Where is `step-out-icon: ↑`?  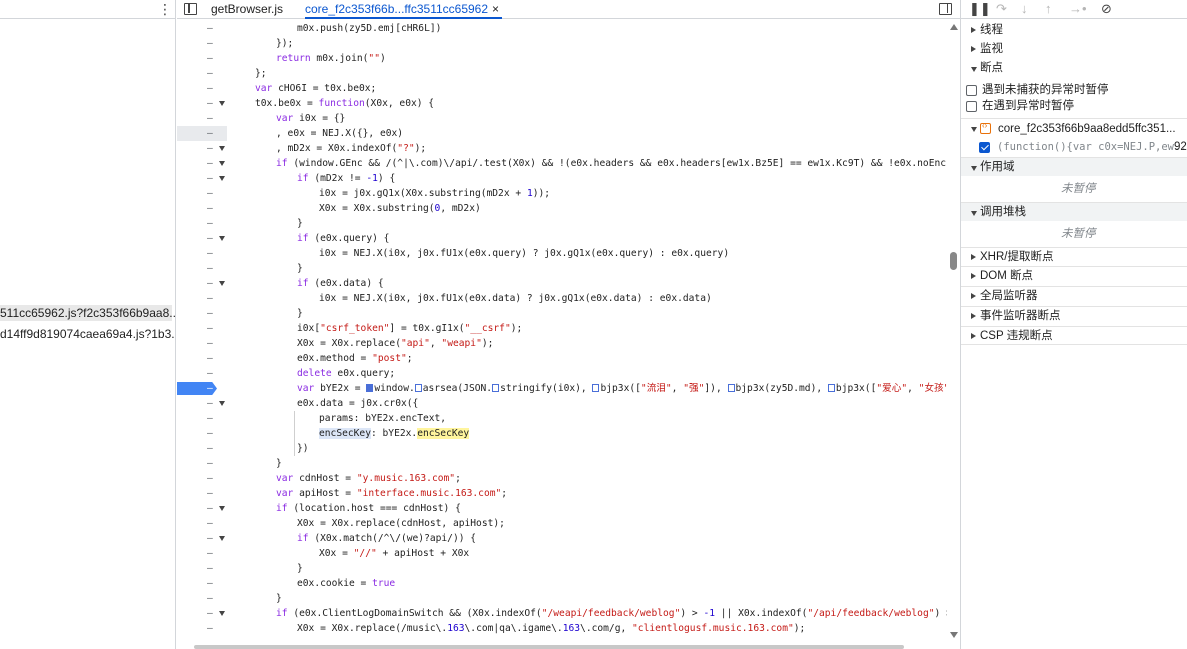 step-out-icon: ↑ is located at coordinates (1048, 9).